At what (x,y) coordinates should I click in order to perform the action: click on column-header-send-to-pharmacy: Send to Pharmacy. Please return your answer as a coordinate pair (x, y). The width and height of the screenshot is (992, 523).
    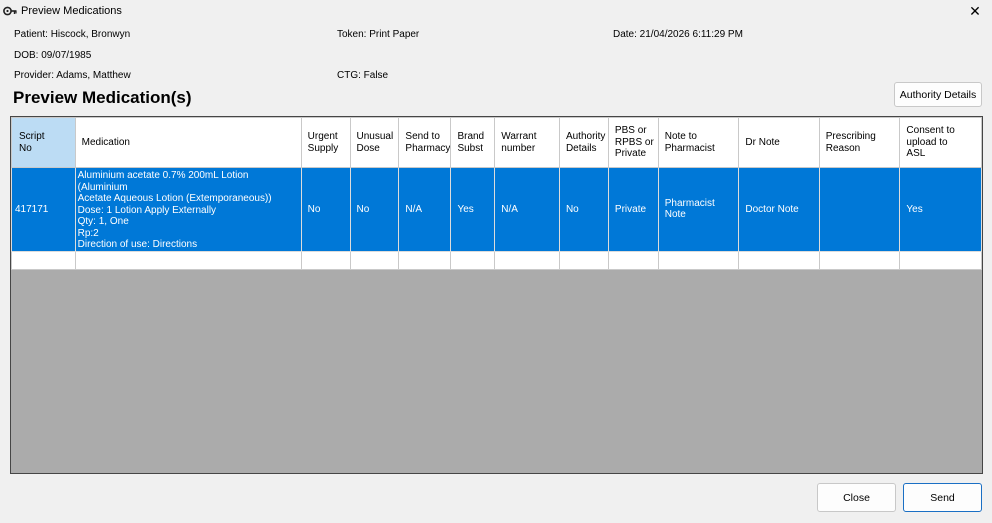
    Looking at the image, I should click on (425, 142).